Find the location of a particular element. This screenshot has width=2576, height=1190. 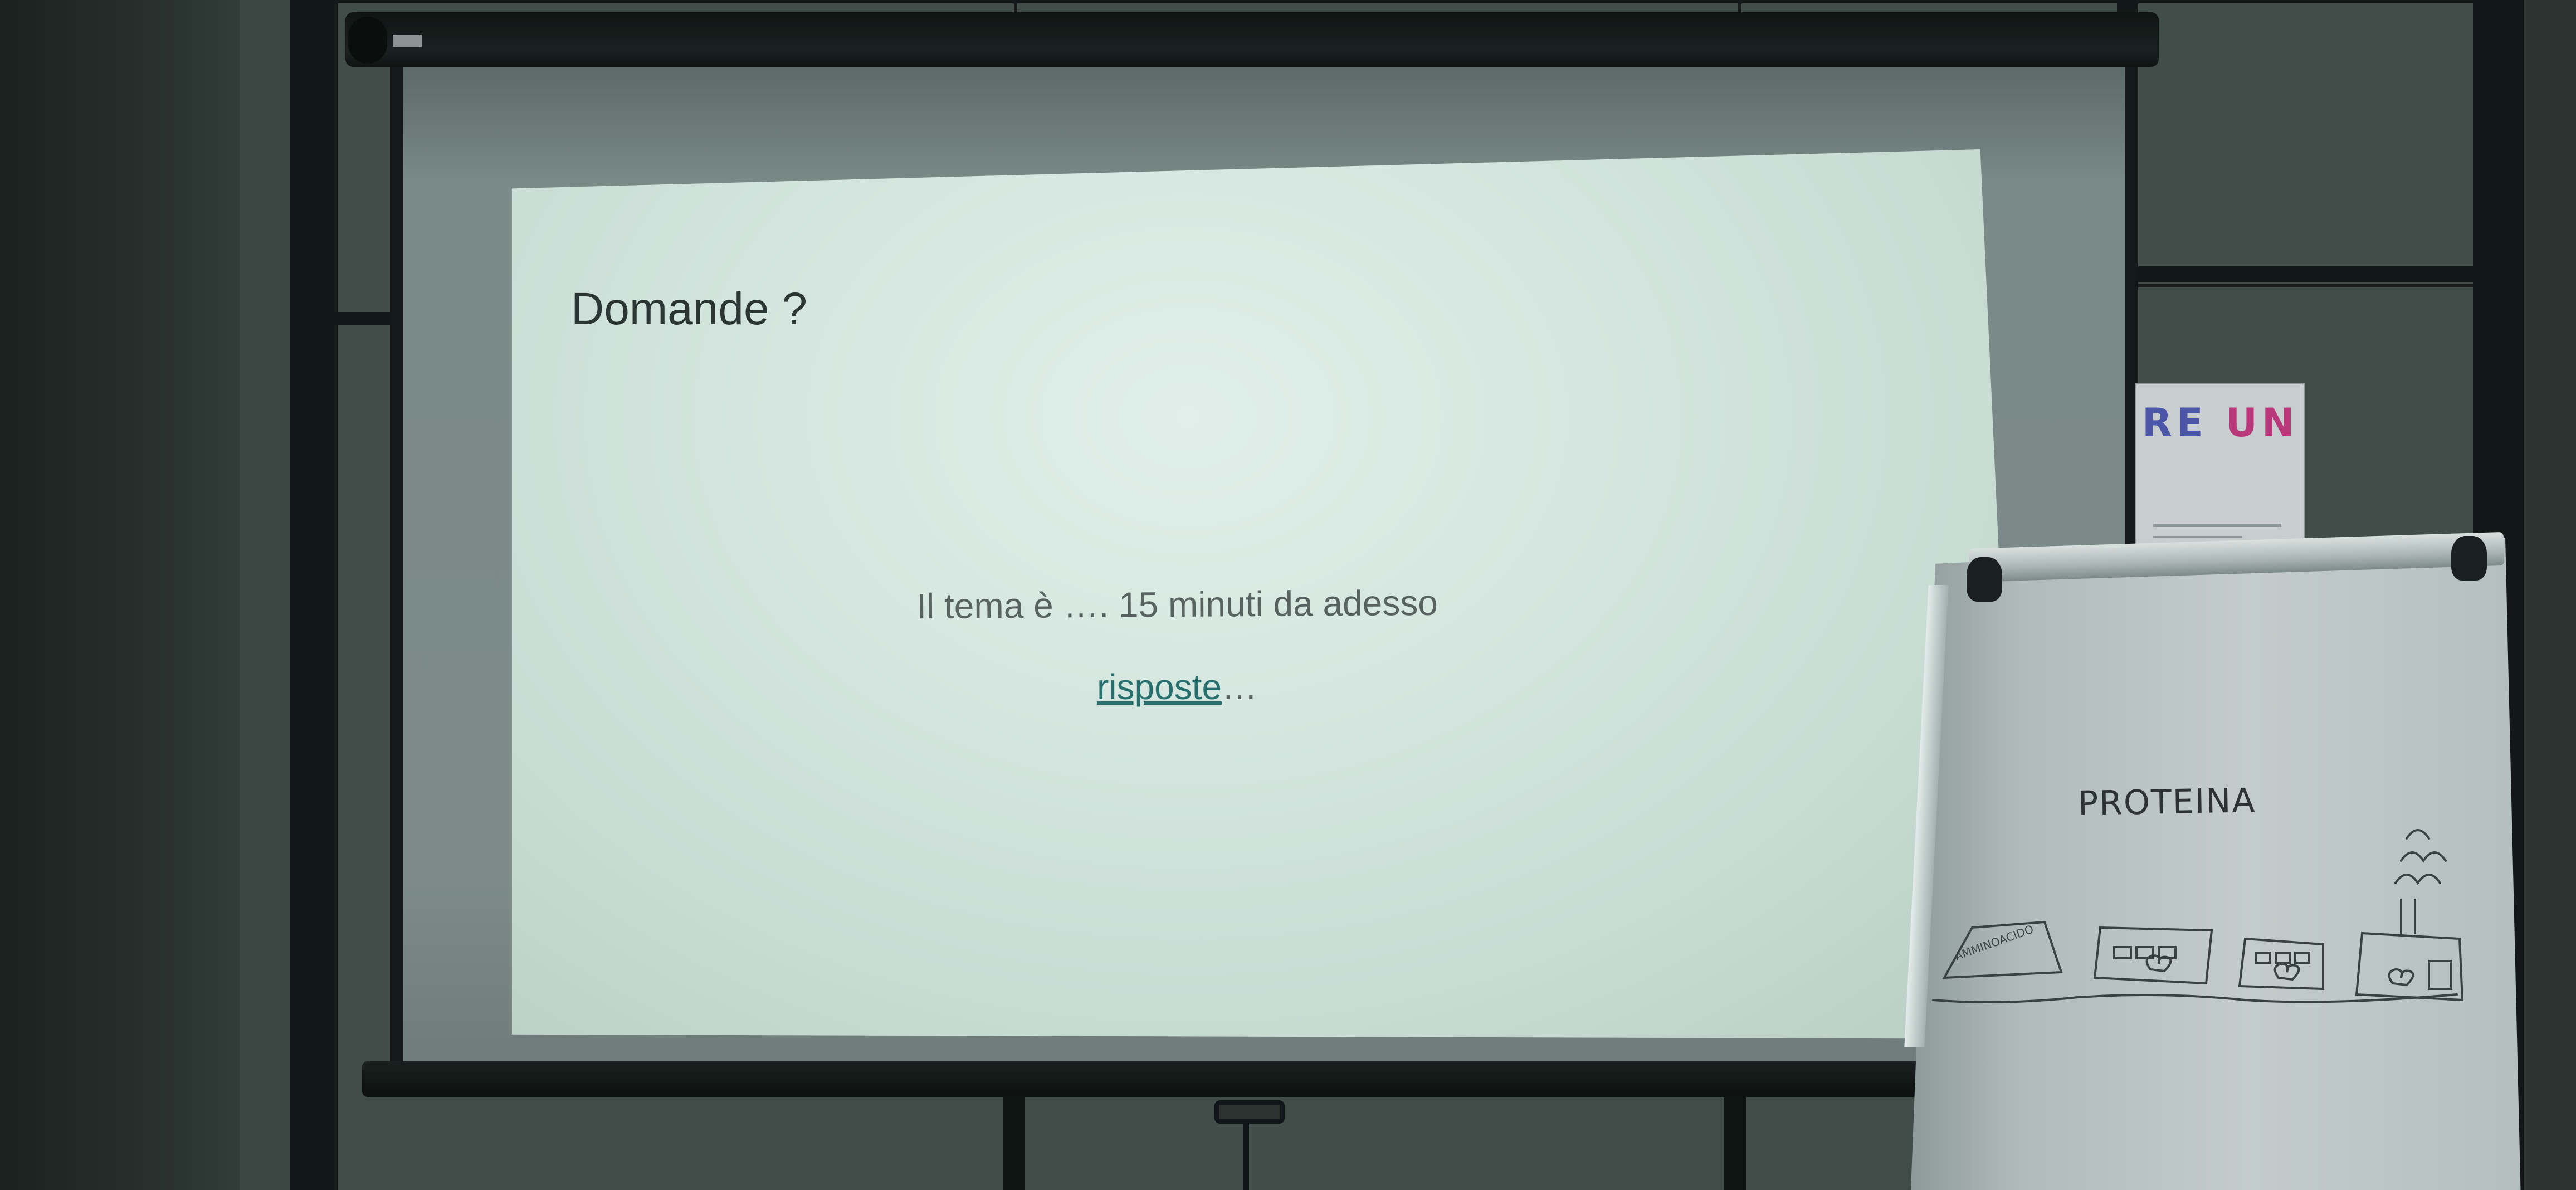

screen-end-cap is located at coordinates (367, 40).